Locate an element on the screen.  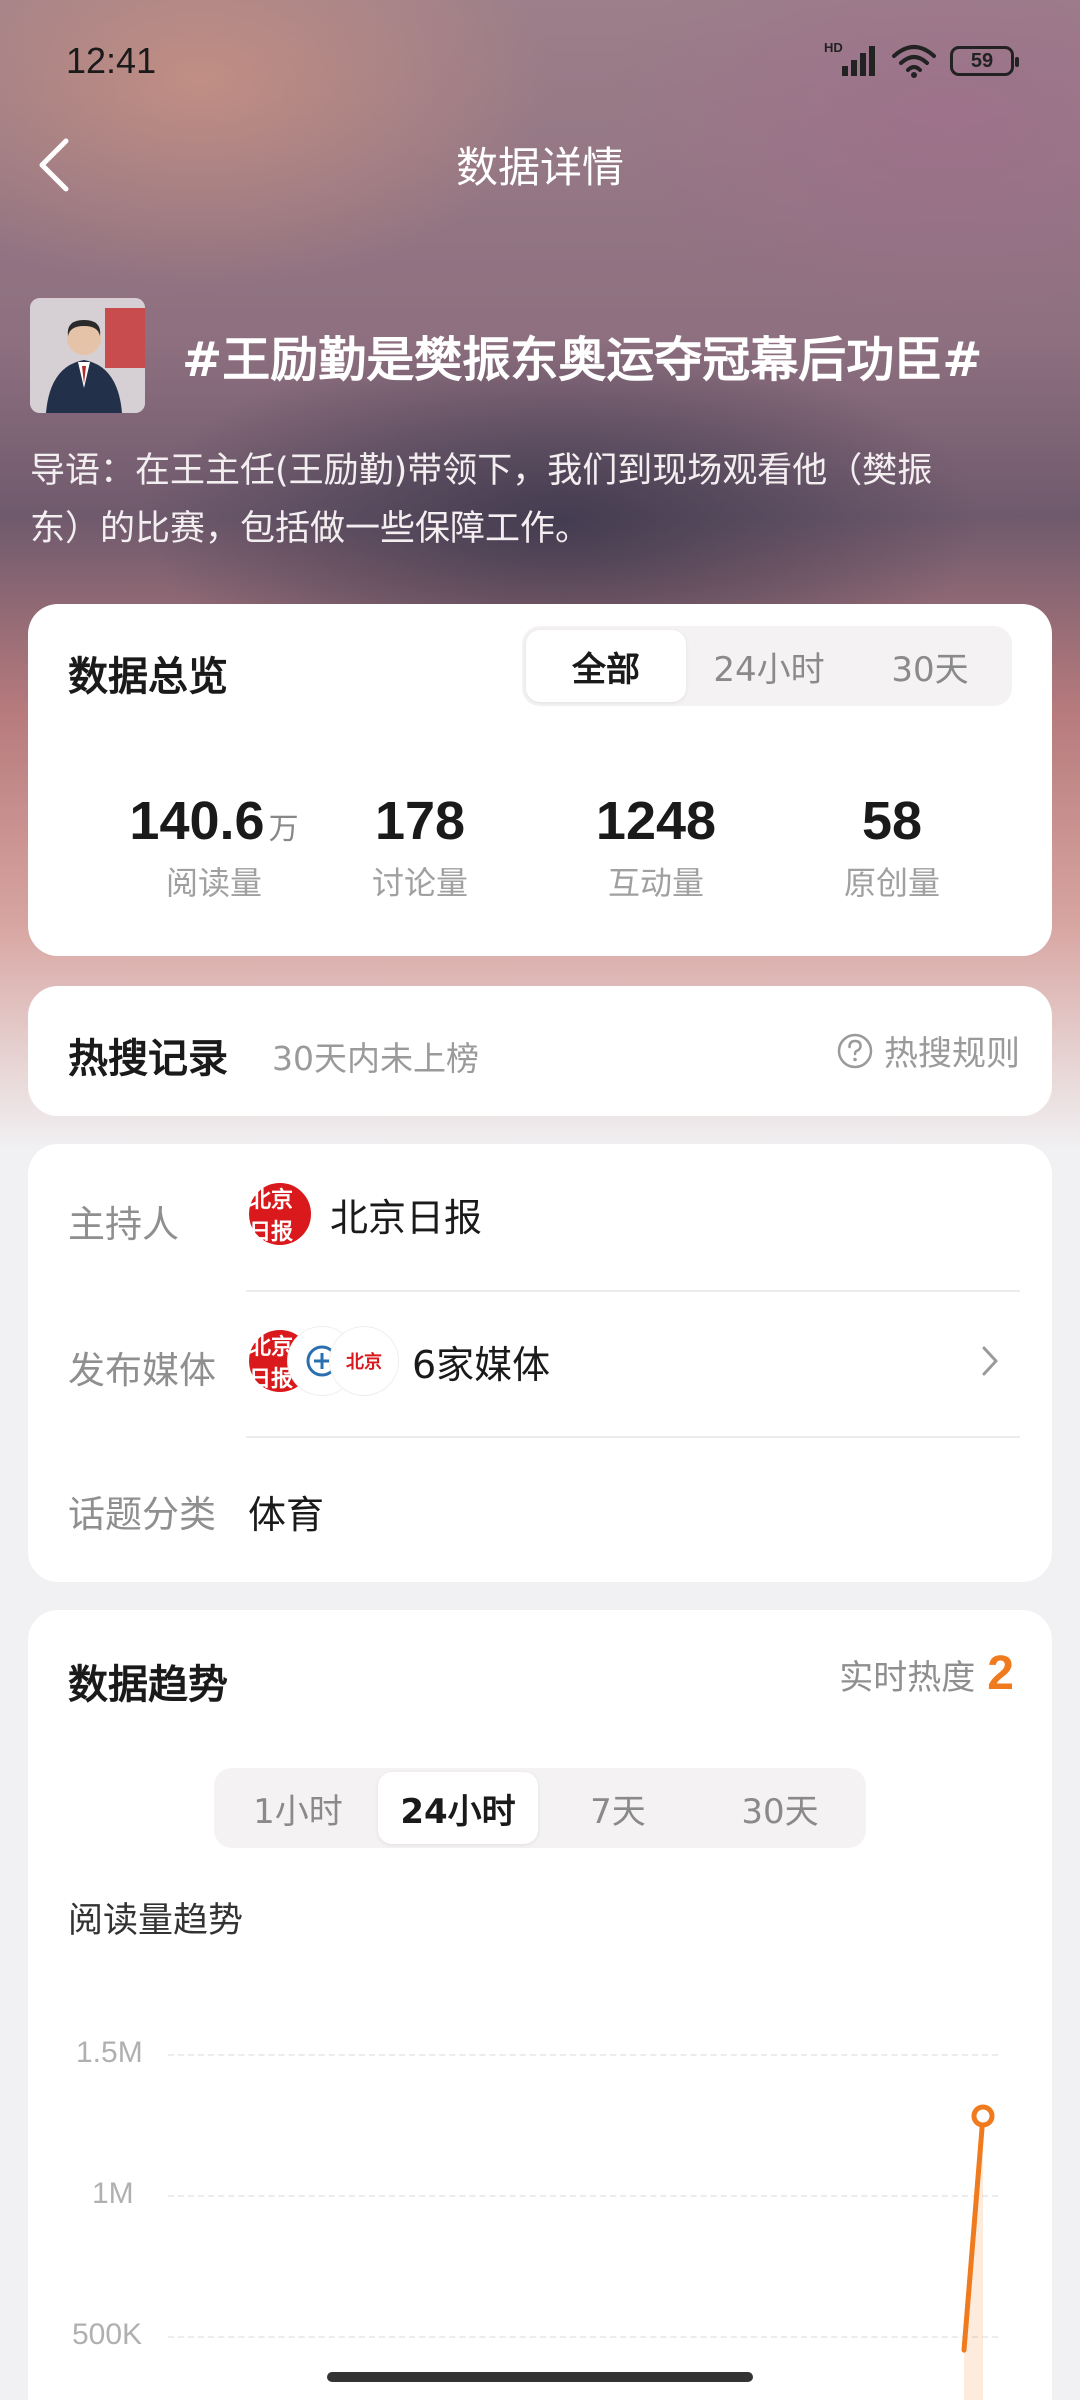
stat-value: 178 is located at coordinates (420, 821).